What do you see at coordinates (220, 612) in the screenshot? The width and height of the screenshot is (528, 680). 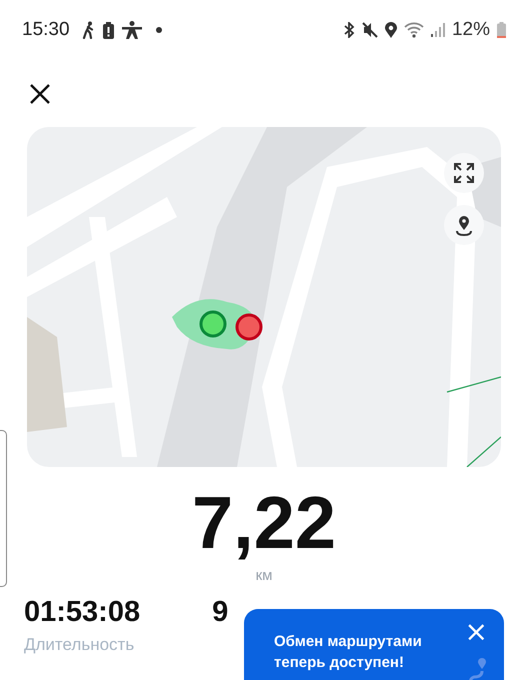 I see `stat-value: 9` at bounding box center [220, 612].